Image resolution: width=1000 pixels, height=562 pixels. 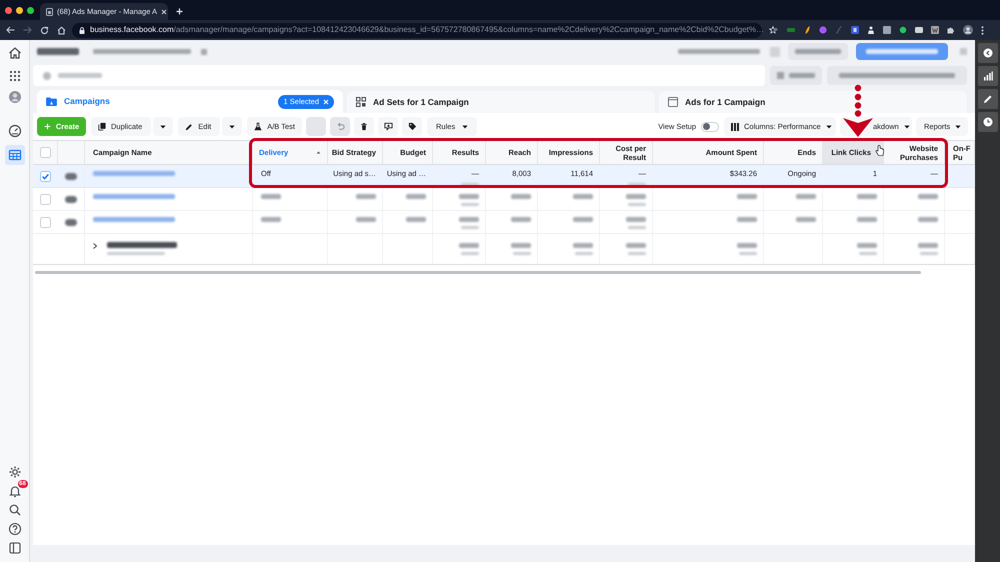 What do you see at coordinates (501, 102) in the screenshot?
I see `tab: Ad Sets for 1 Campaign` at bounding box center [501, 102].